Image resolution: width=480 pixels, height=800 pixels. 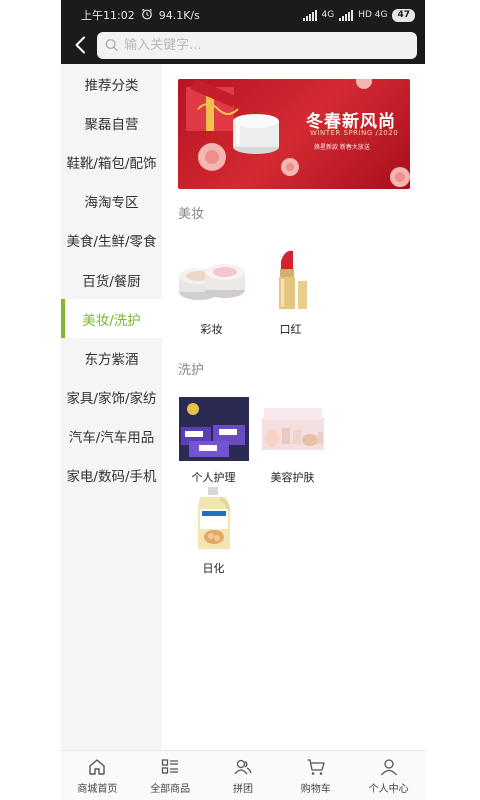 What do you see at coordinates (111, 279) in the screenshot?
I see `sidebar-item-kitchen: 百货/餐厨` at bounding box center [111, 279].